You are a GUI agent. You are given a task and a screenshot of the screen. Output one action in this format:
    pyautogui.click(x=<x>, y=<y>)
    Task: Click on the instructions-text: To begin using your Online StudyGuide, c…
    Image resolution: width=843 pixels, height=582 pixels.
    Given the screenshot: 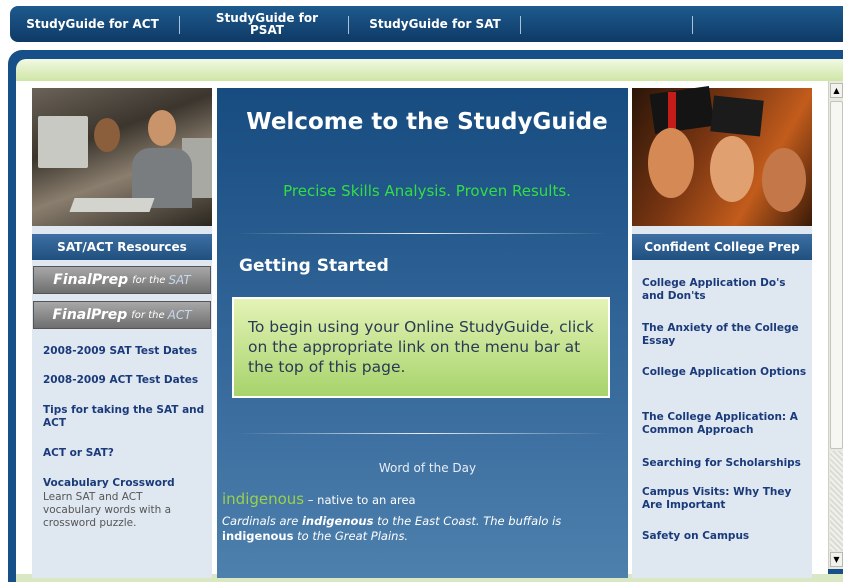 What is the action you would take?
    pyautogui.click(x=421, y=347)
    